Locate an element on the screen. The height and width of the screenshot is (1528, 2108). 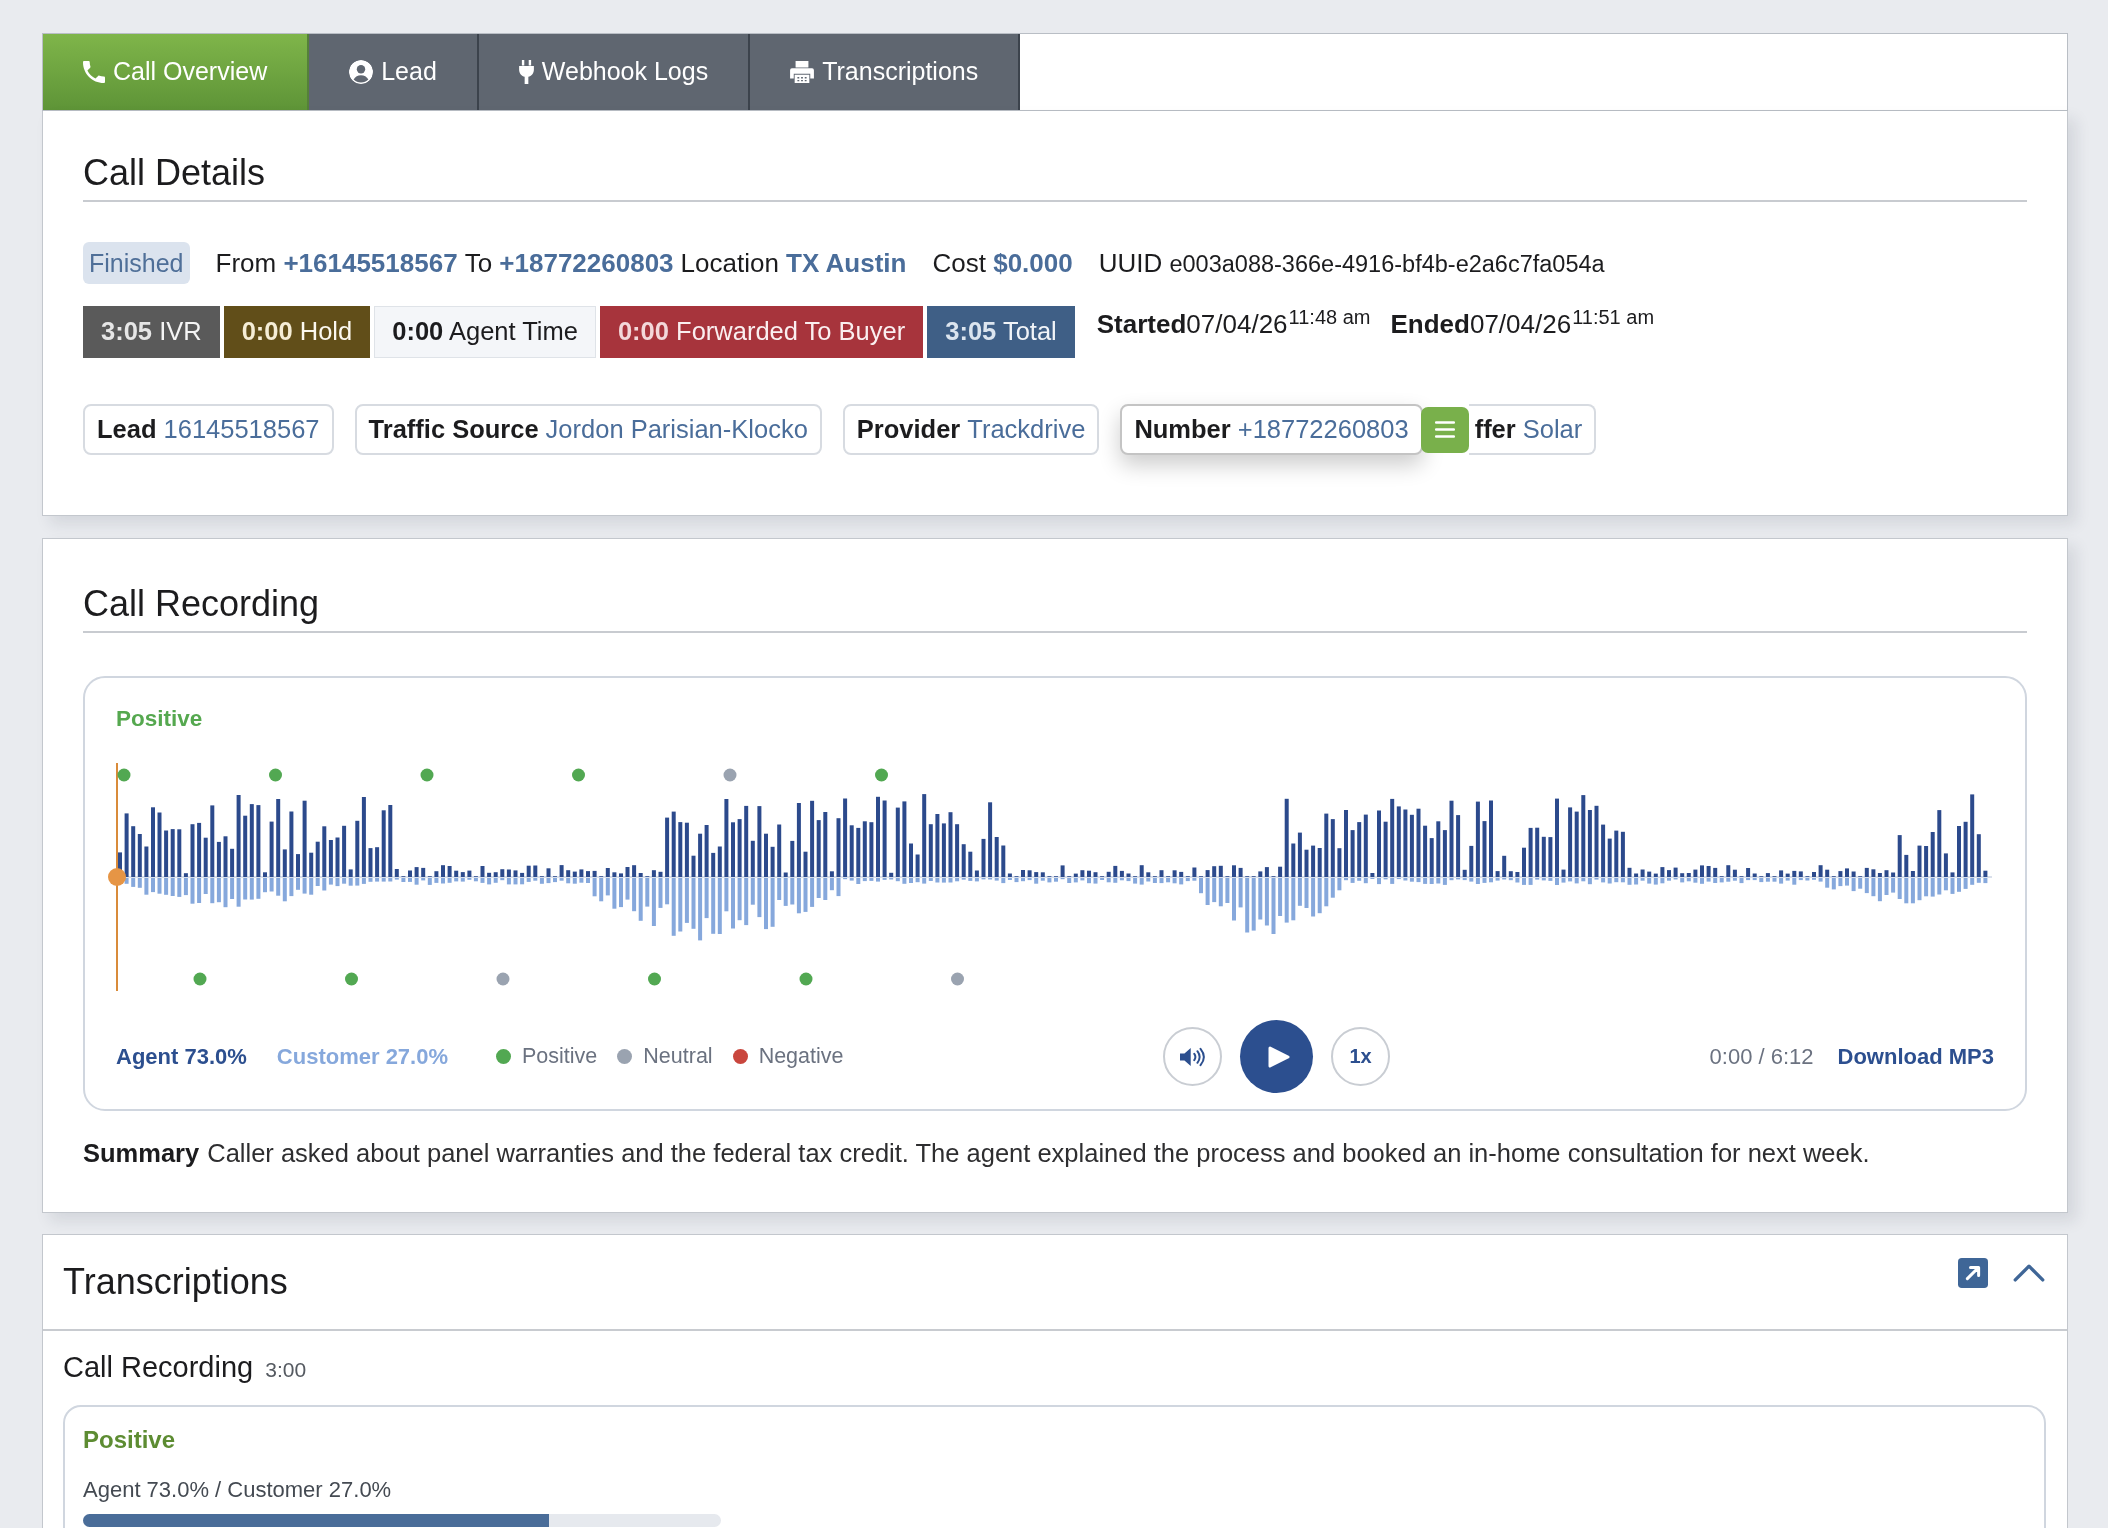
section-title: Call Recording is located at coordinates (1055, 607).